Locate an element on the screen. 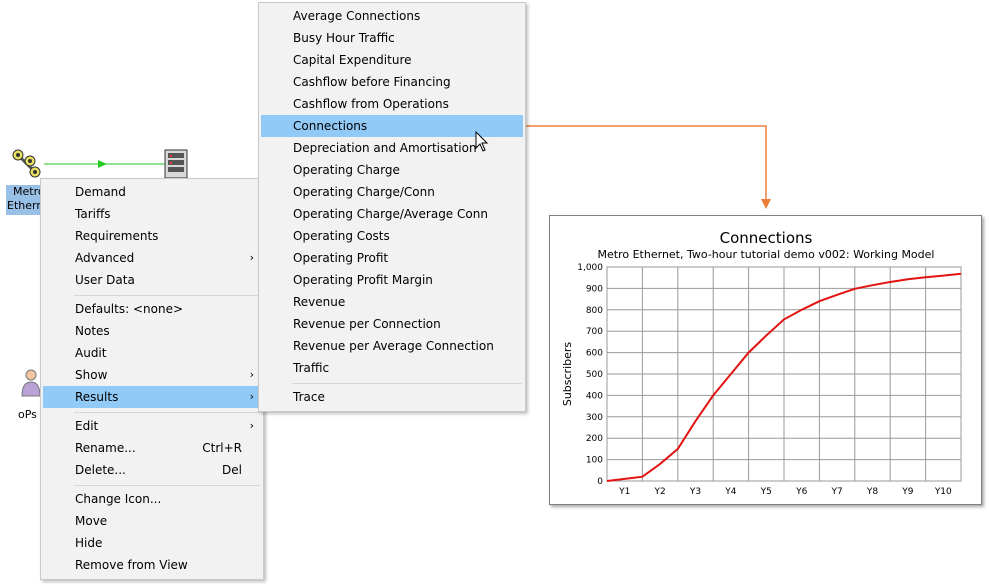 This screenshot has width=989, height=584. menu-item-remove-from-view: Remove from View is located at coordinates (152, 565).